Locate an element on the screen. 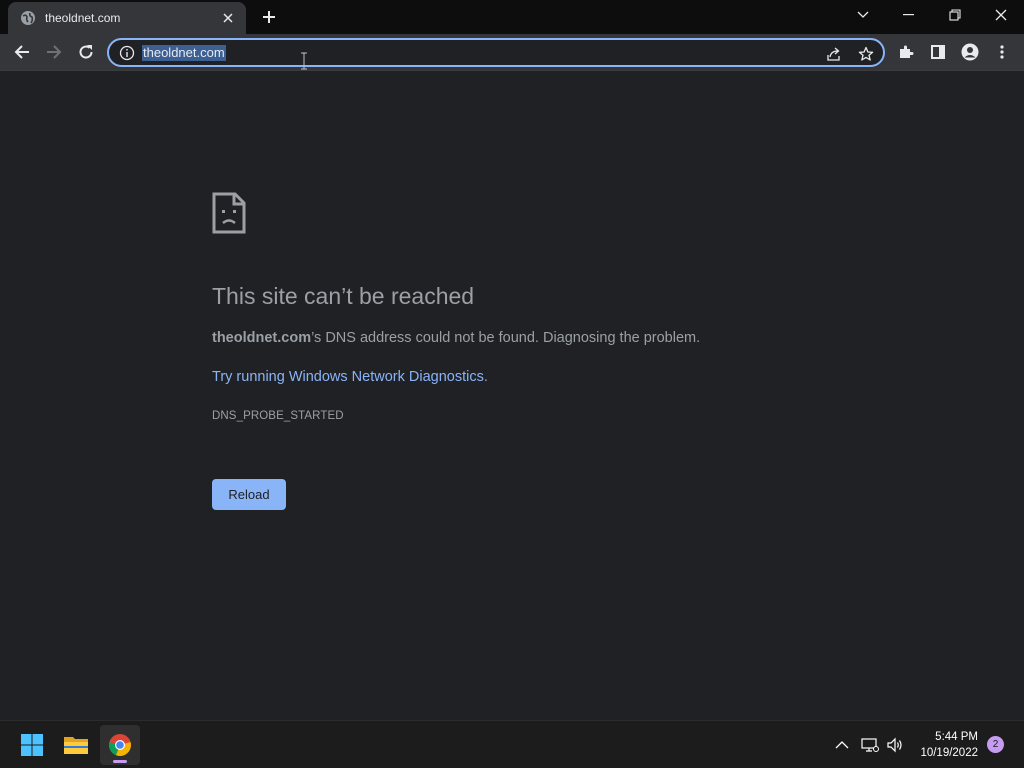 The image size is (1024, 768). forward-button is located at coordinates (54, 52).